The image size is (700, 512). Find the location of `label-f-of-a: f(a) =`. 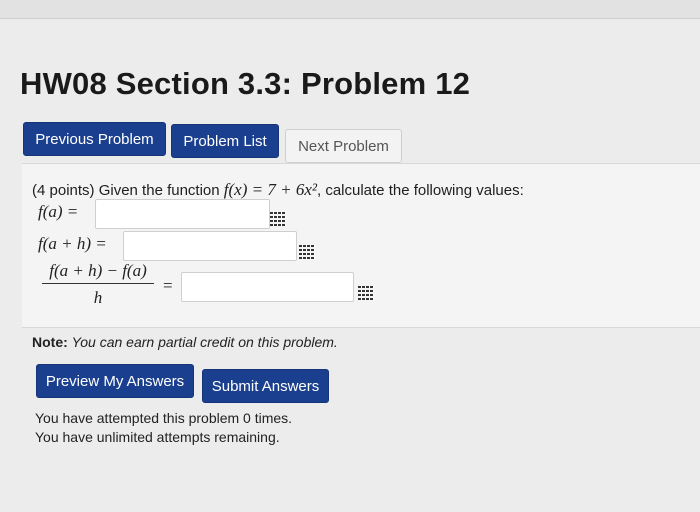

label-f-of-a: f(a) = is located at coordinates (58, 211).